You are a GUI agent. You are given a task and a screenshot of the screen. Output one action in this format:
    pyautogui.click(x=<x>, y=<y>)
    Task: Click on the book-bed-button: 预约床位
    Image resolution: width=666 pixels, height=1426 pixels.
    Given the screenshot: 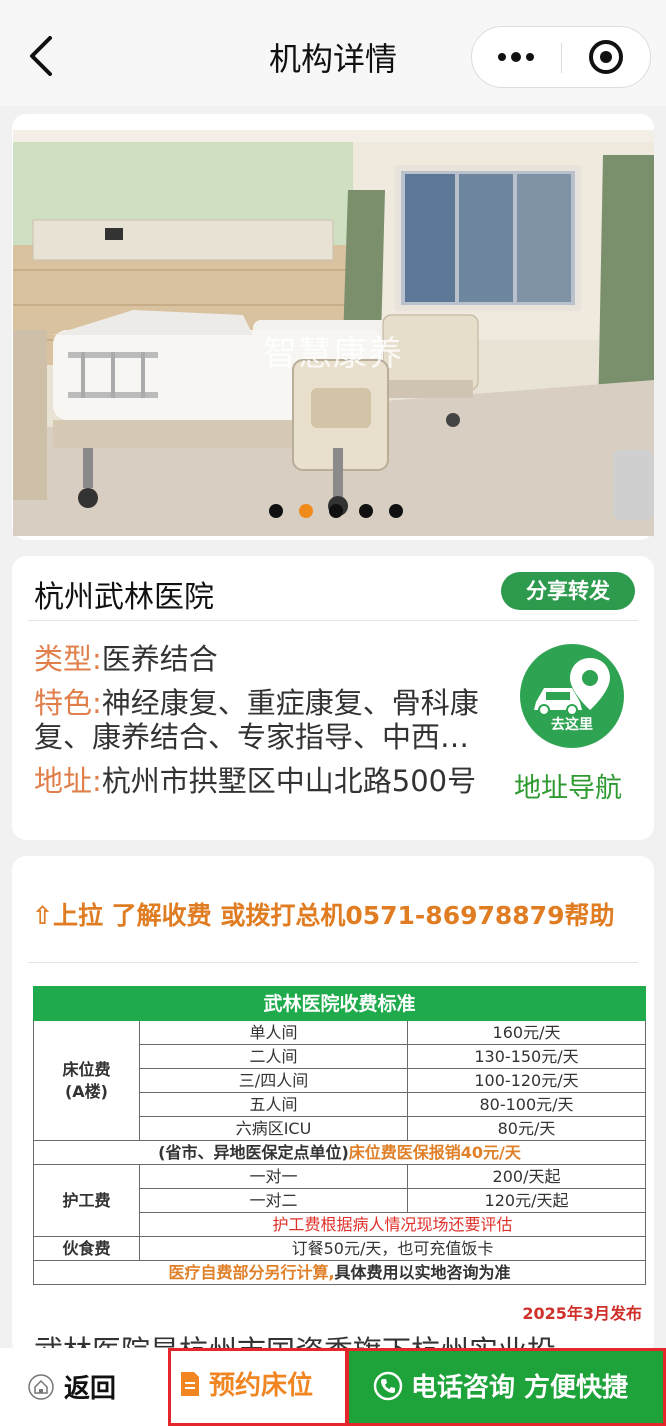 What is the action you would take?
    pyautogui.click(x=258, y=1387)
    